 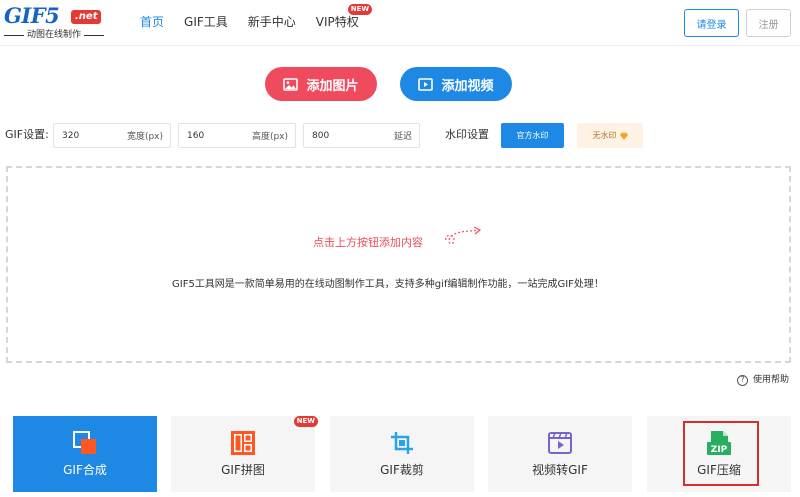 I want to click on add-image-button: 添加图片, so click(x=321, y=84).